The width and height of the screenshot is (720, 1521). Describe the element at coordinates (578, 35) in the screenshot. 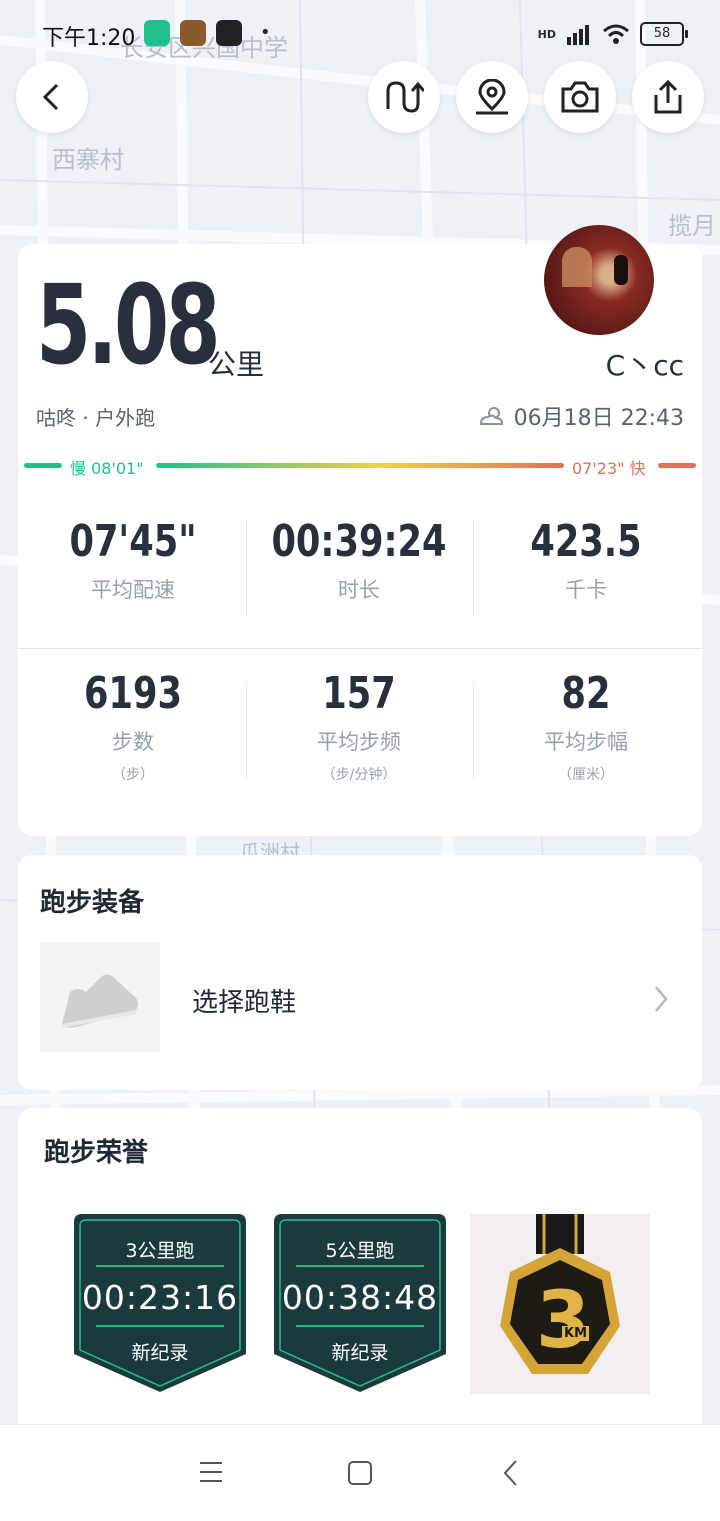

I see `signal-icon` at that location.